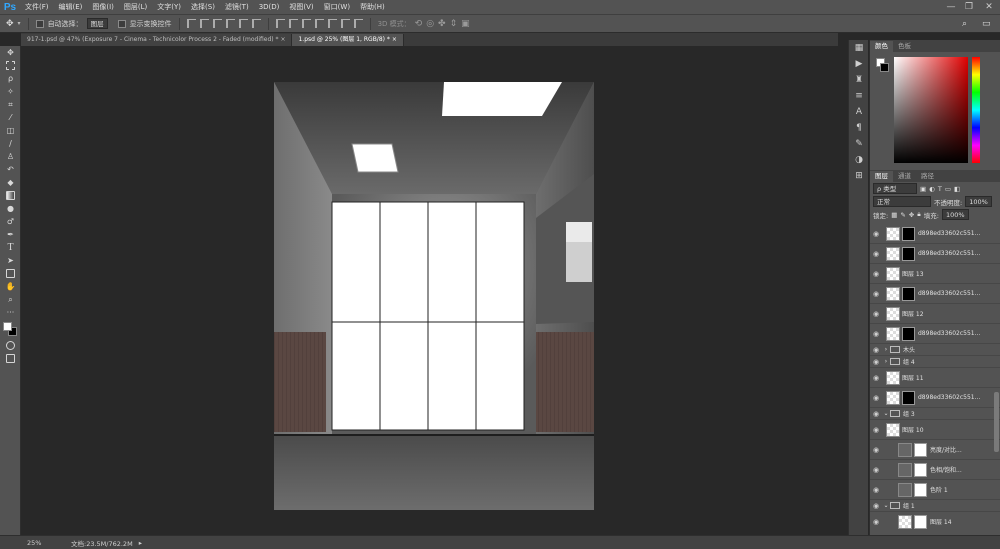 The width and height of the screenshot is (1000, 549). I want to click on brush-tool-icon: ∕, so click(10, 143).